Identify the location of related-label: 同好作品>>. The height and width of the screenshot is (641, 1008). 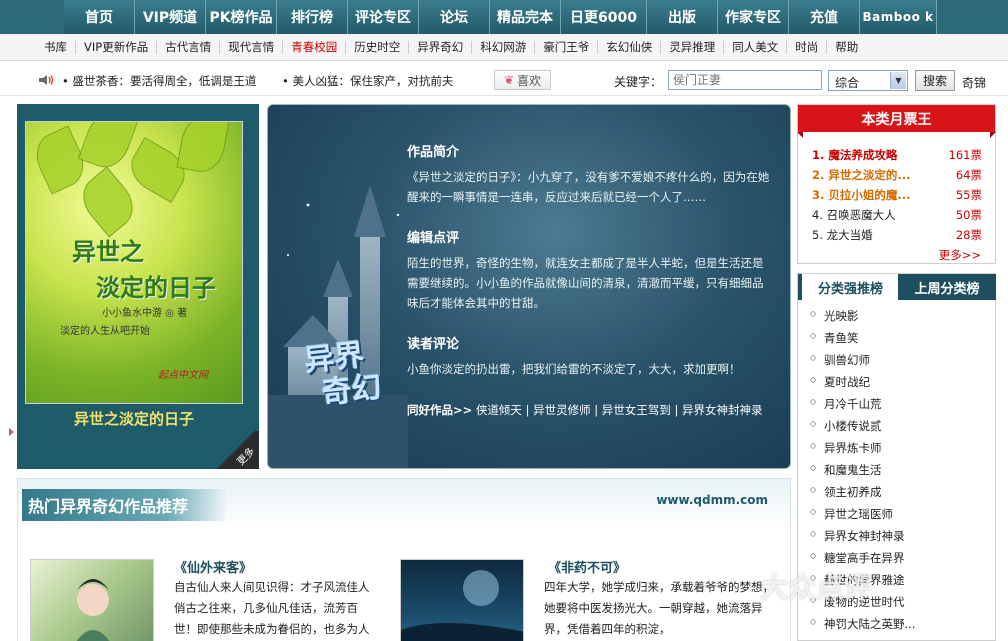
(440, 410).